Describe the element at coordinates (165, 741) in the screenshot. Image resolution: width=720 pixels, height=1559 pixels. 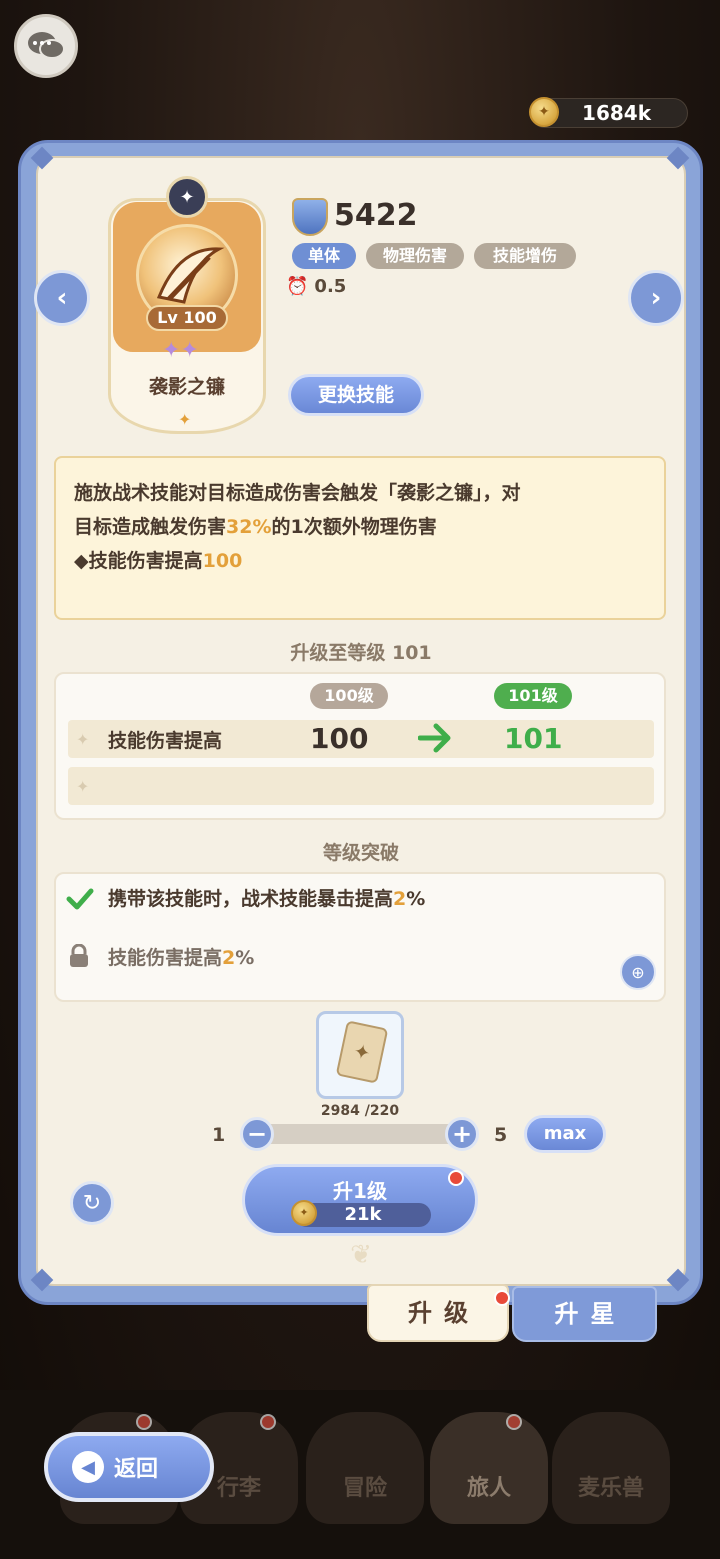
I see `stat-label: 技能伤害提高` at that location.